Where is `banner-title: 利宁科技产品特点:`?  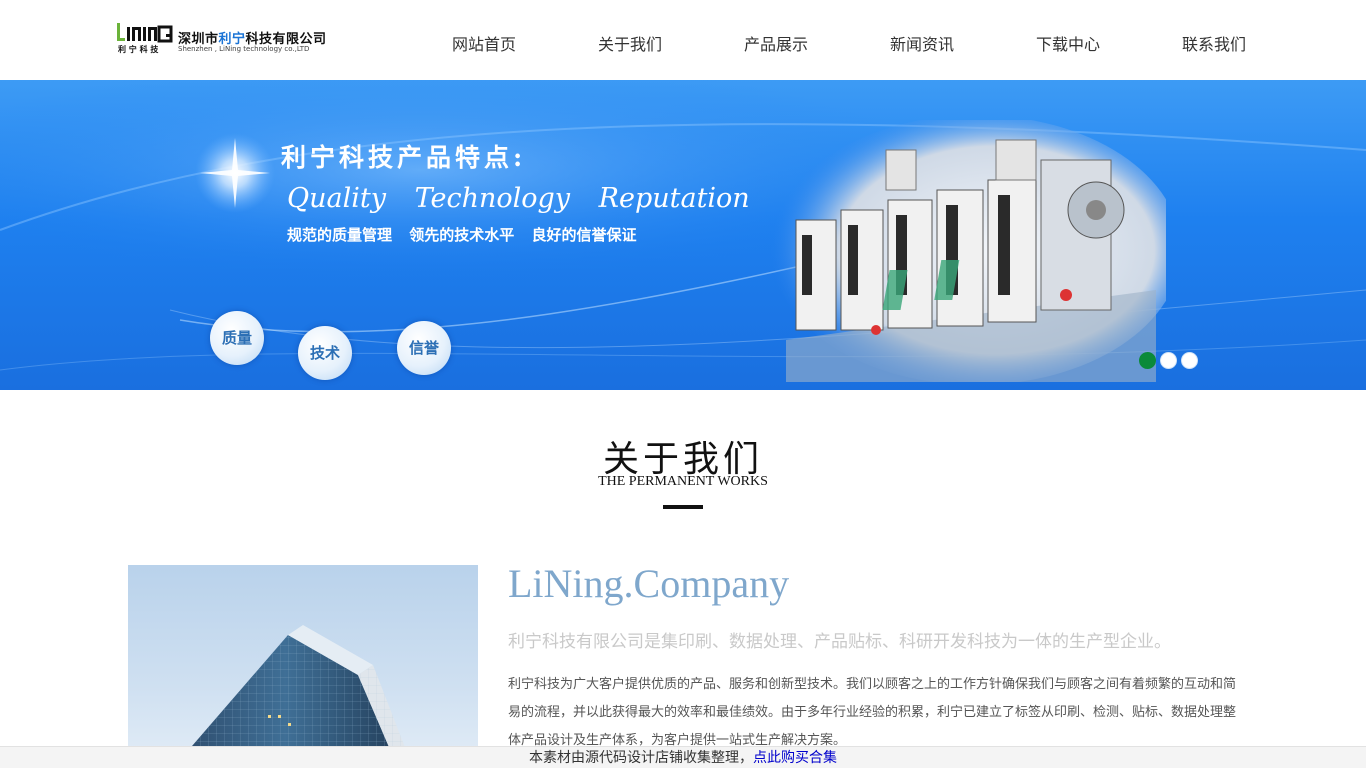 banner-title: 利宁科技产品特点: is located at coordinates (404, 157).